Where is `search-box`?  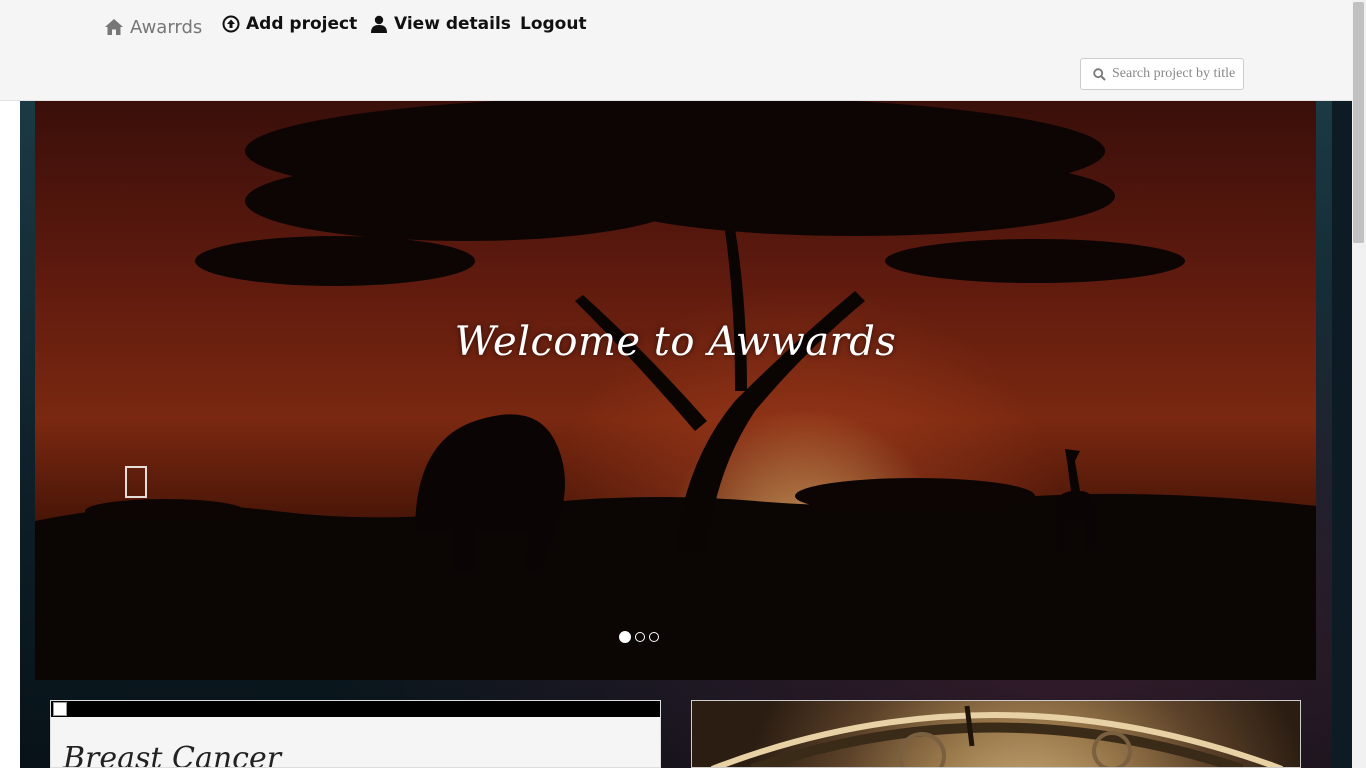 search-box is located at coordinates (1162, 74).